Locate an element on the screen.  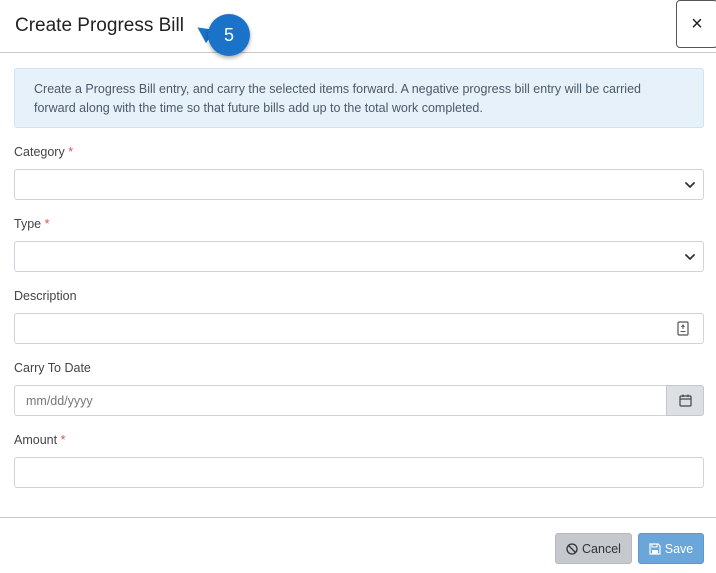
carry-to-date-label: Carry To Date is located at coordinates (52, 368).